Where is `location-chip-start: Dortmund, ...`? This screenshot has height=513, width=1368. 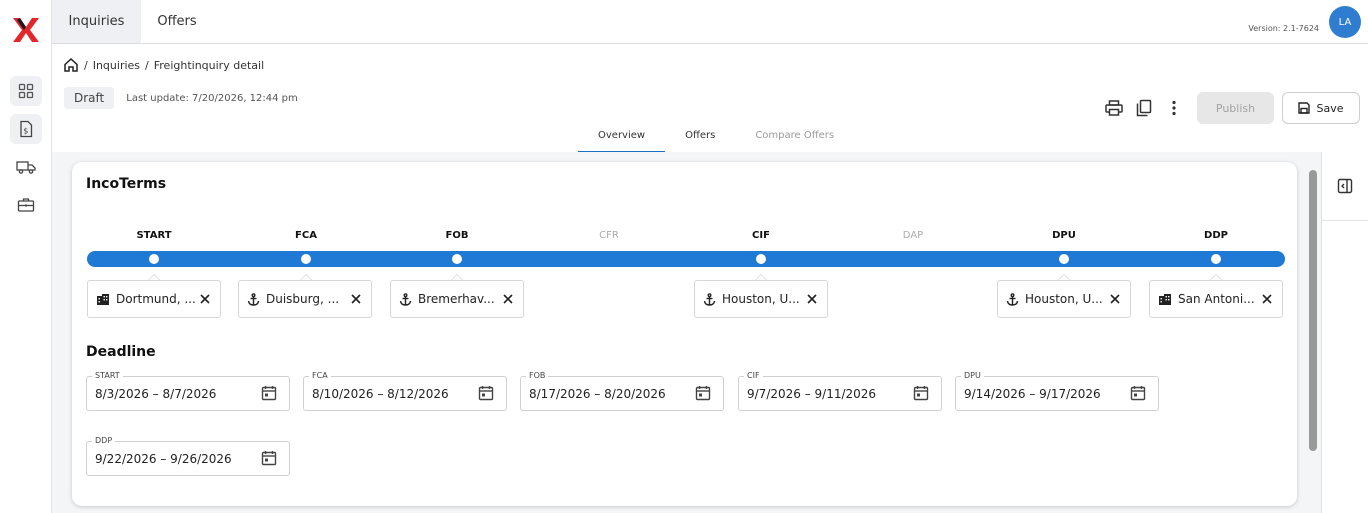 location-chip-start: Dortmund, ... is located at coordinates (154, 299).